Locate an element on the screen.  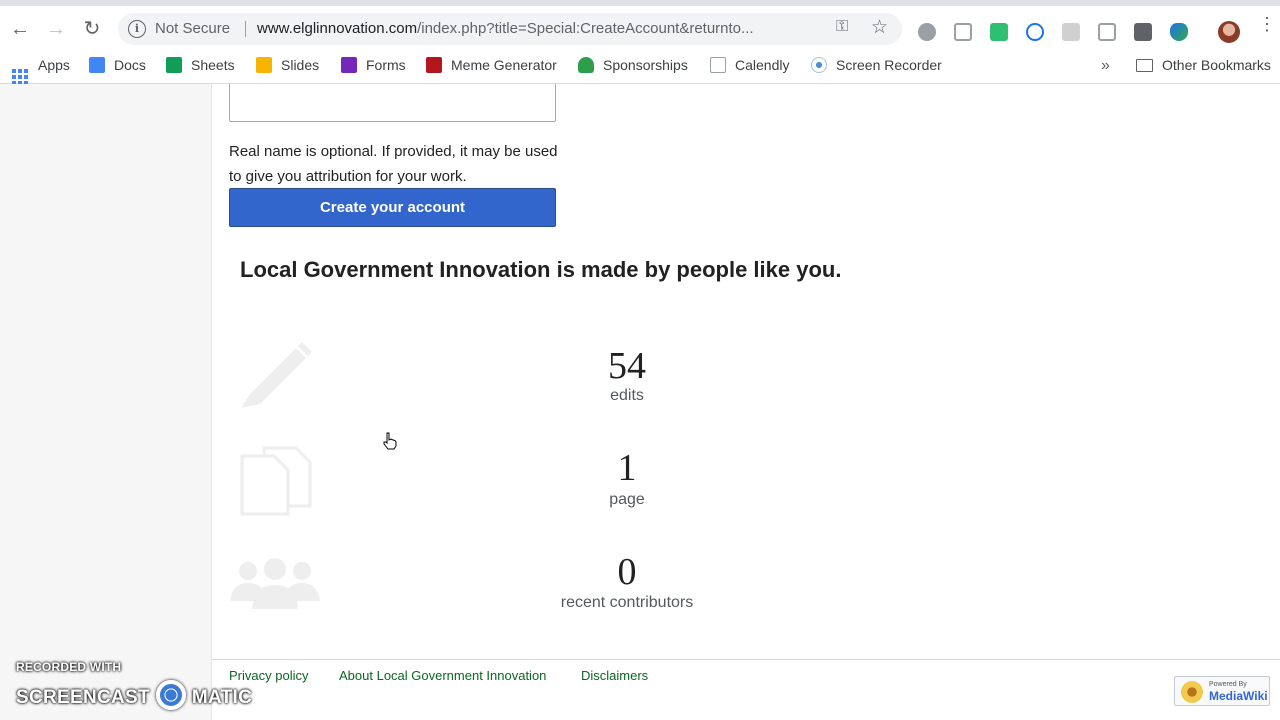
screencast-watermark: RECORDED WITH SCREENCAST MATIC is located at coordinates (134, 685).